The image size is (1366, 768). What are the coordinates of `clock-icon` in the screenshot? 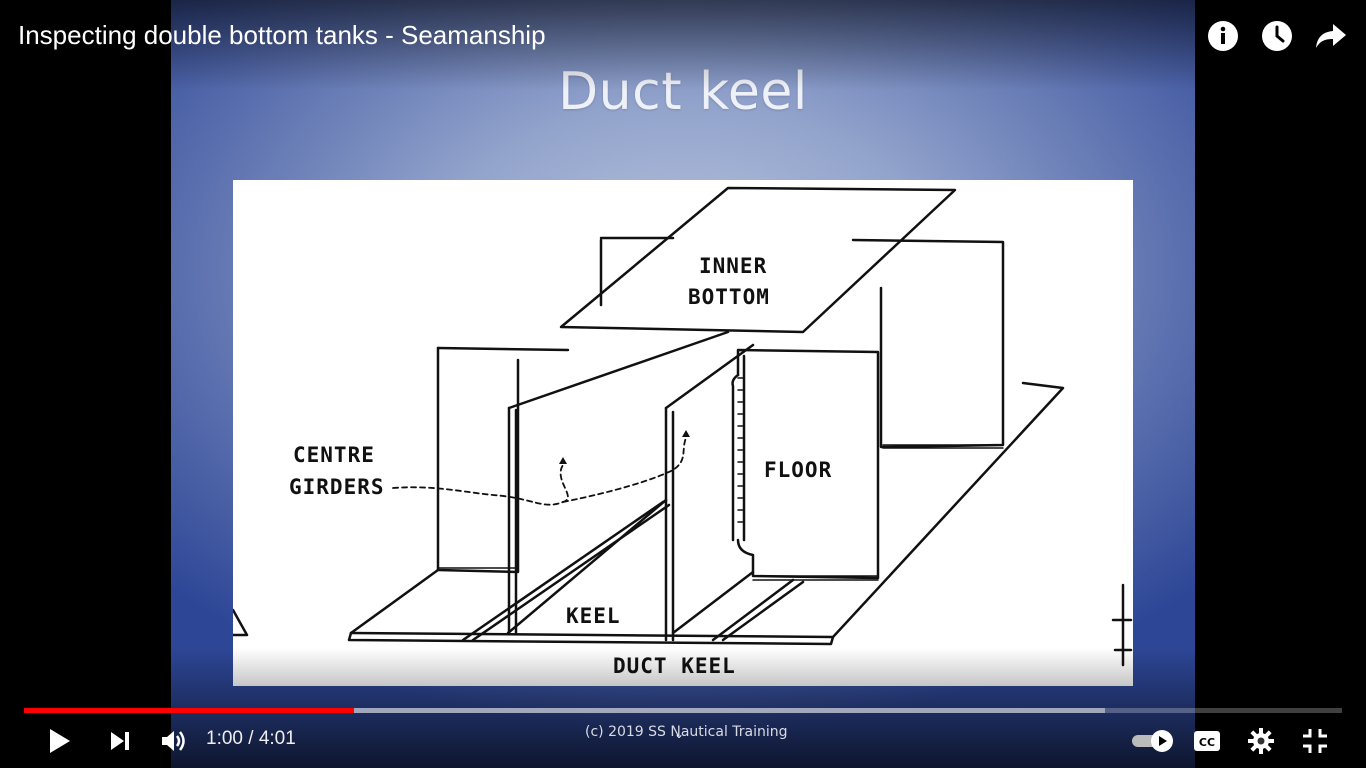 It's located at (1277, 36).